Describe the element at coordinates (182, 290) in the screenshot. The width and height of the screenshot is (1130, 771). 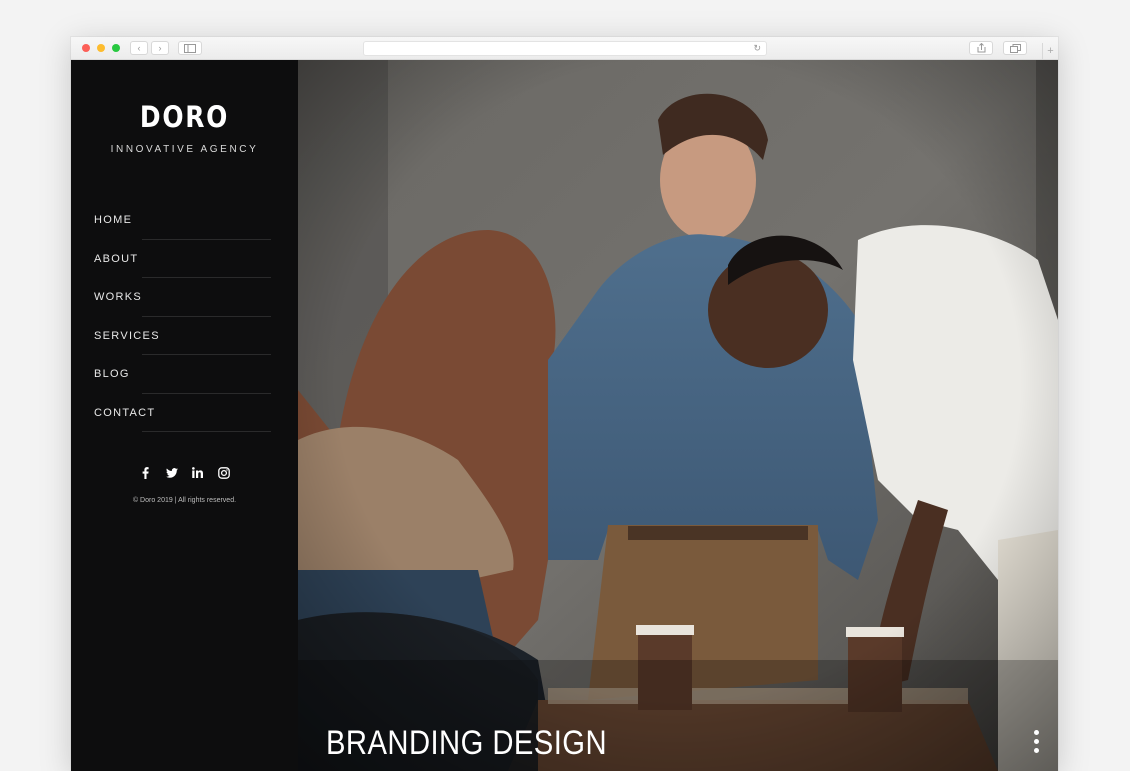
I see `nav-link-works: WORKS` at that location.